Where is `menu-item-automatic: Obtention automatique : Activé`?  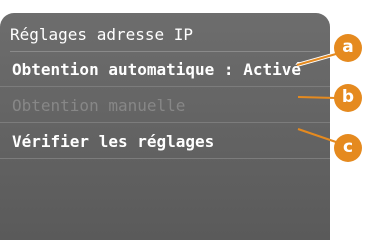 menu-item-automatic: Obtention automatique : Activé is located at coordinates (165, 70).